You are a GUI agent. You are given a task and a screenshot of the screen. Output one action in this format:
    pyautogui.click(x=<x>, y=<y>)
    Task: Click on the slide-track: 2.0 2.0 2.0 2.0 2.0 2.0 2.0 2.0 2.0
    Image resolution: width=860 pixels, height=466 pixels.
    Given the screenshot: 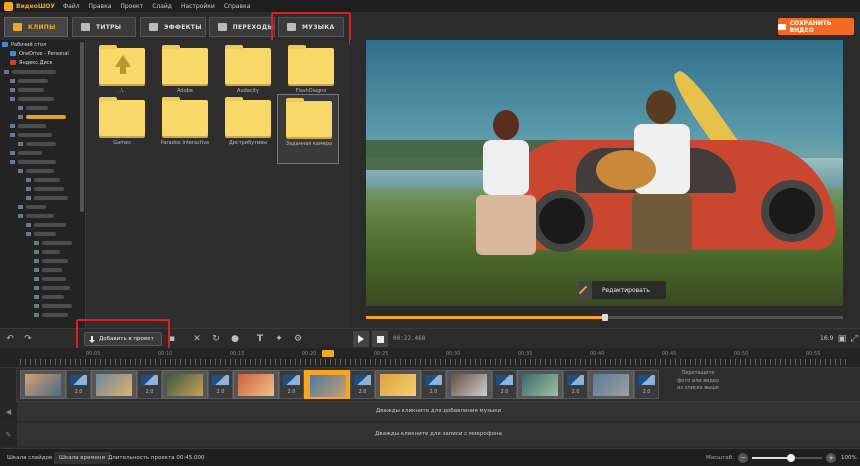 What is the action you would take?
    pyautogui.click(x=430, y=385)
    